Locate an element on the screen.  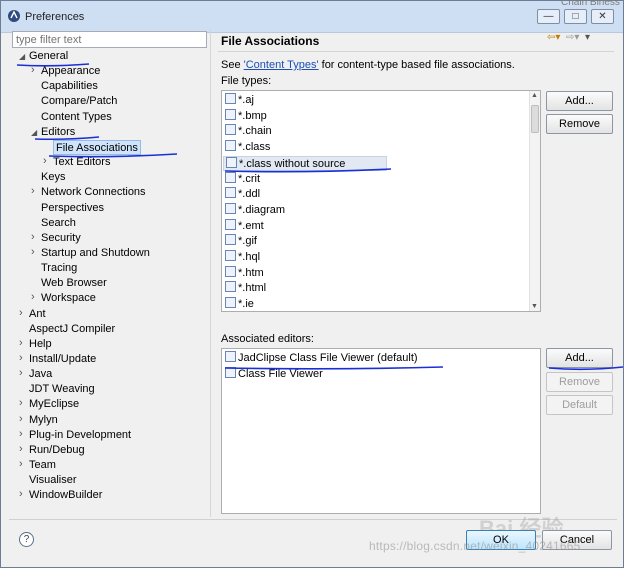
file-type-item: *.ddl is located at coordinates (242, 194).